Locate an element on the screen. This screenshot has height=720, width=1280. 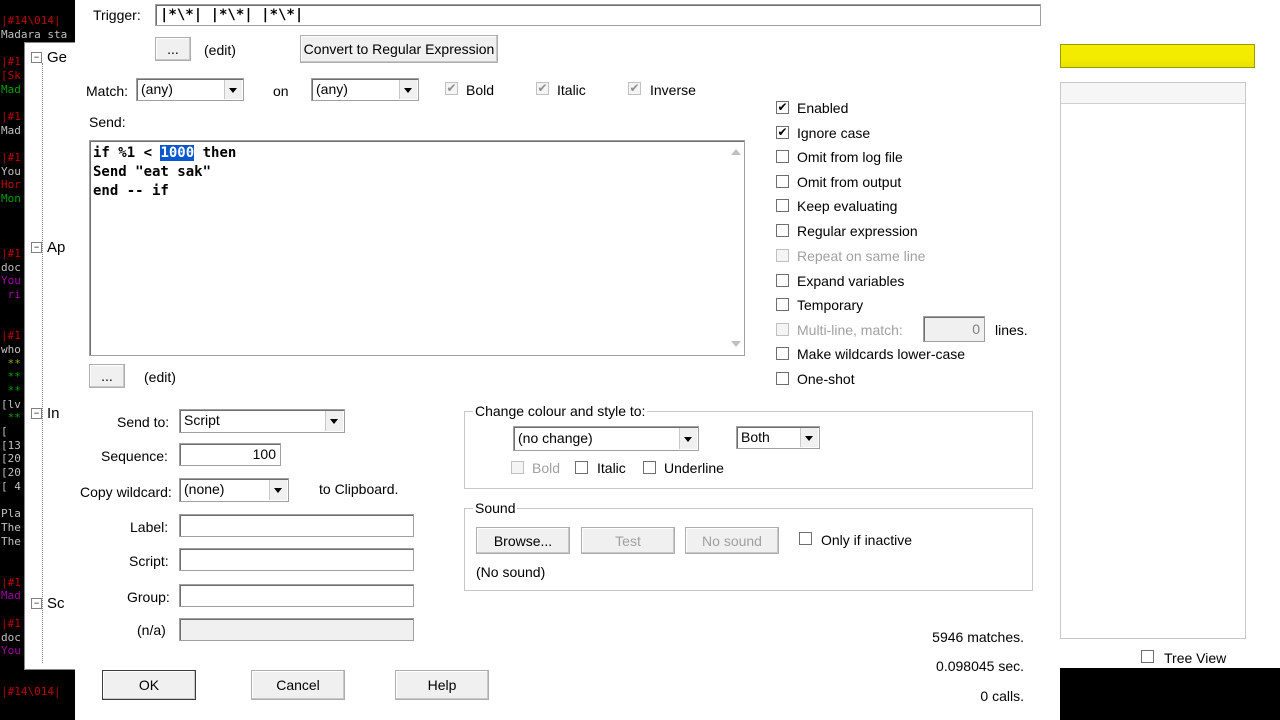
sequence-input: 100 is located at coordinates (230, 454).